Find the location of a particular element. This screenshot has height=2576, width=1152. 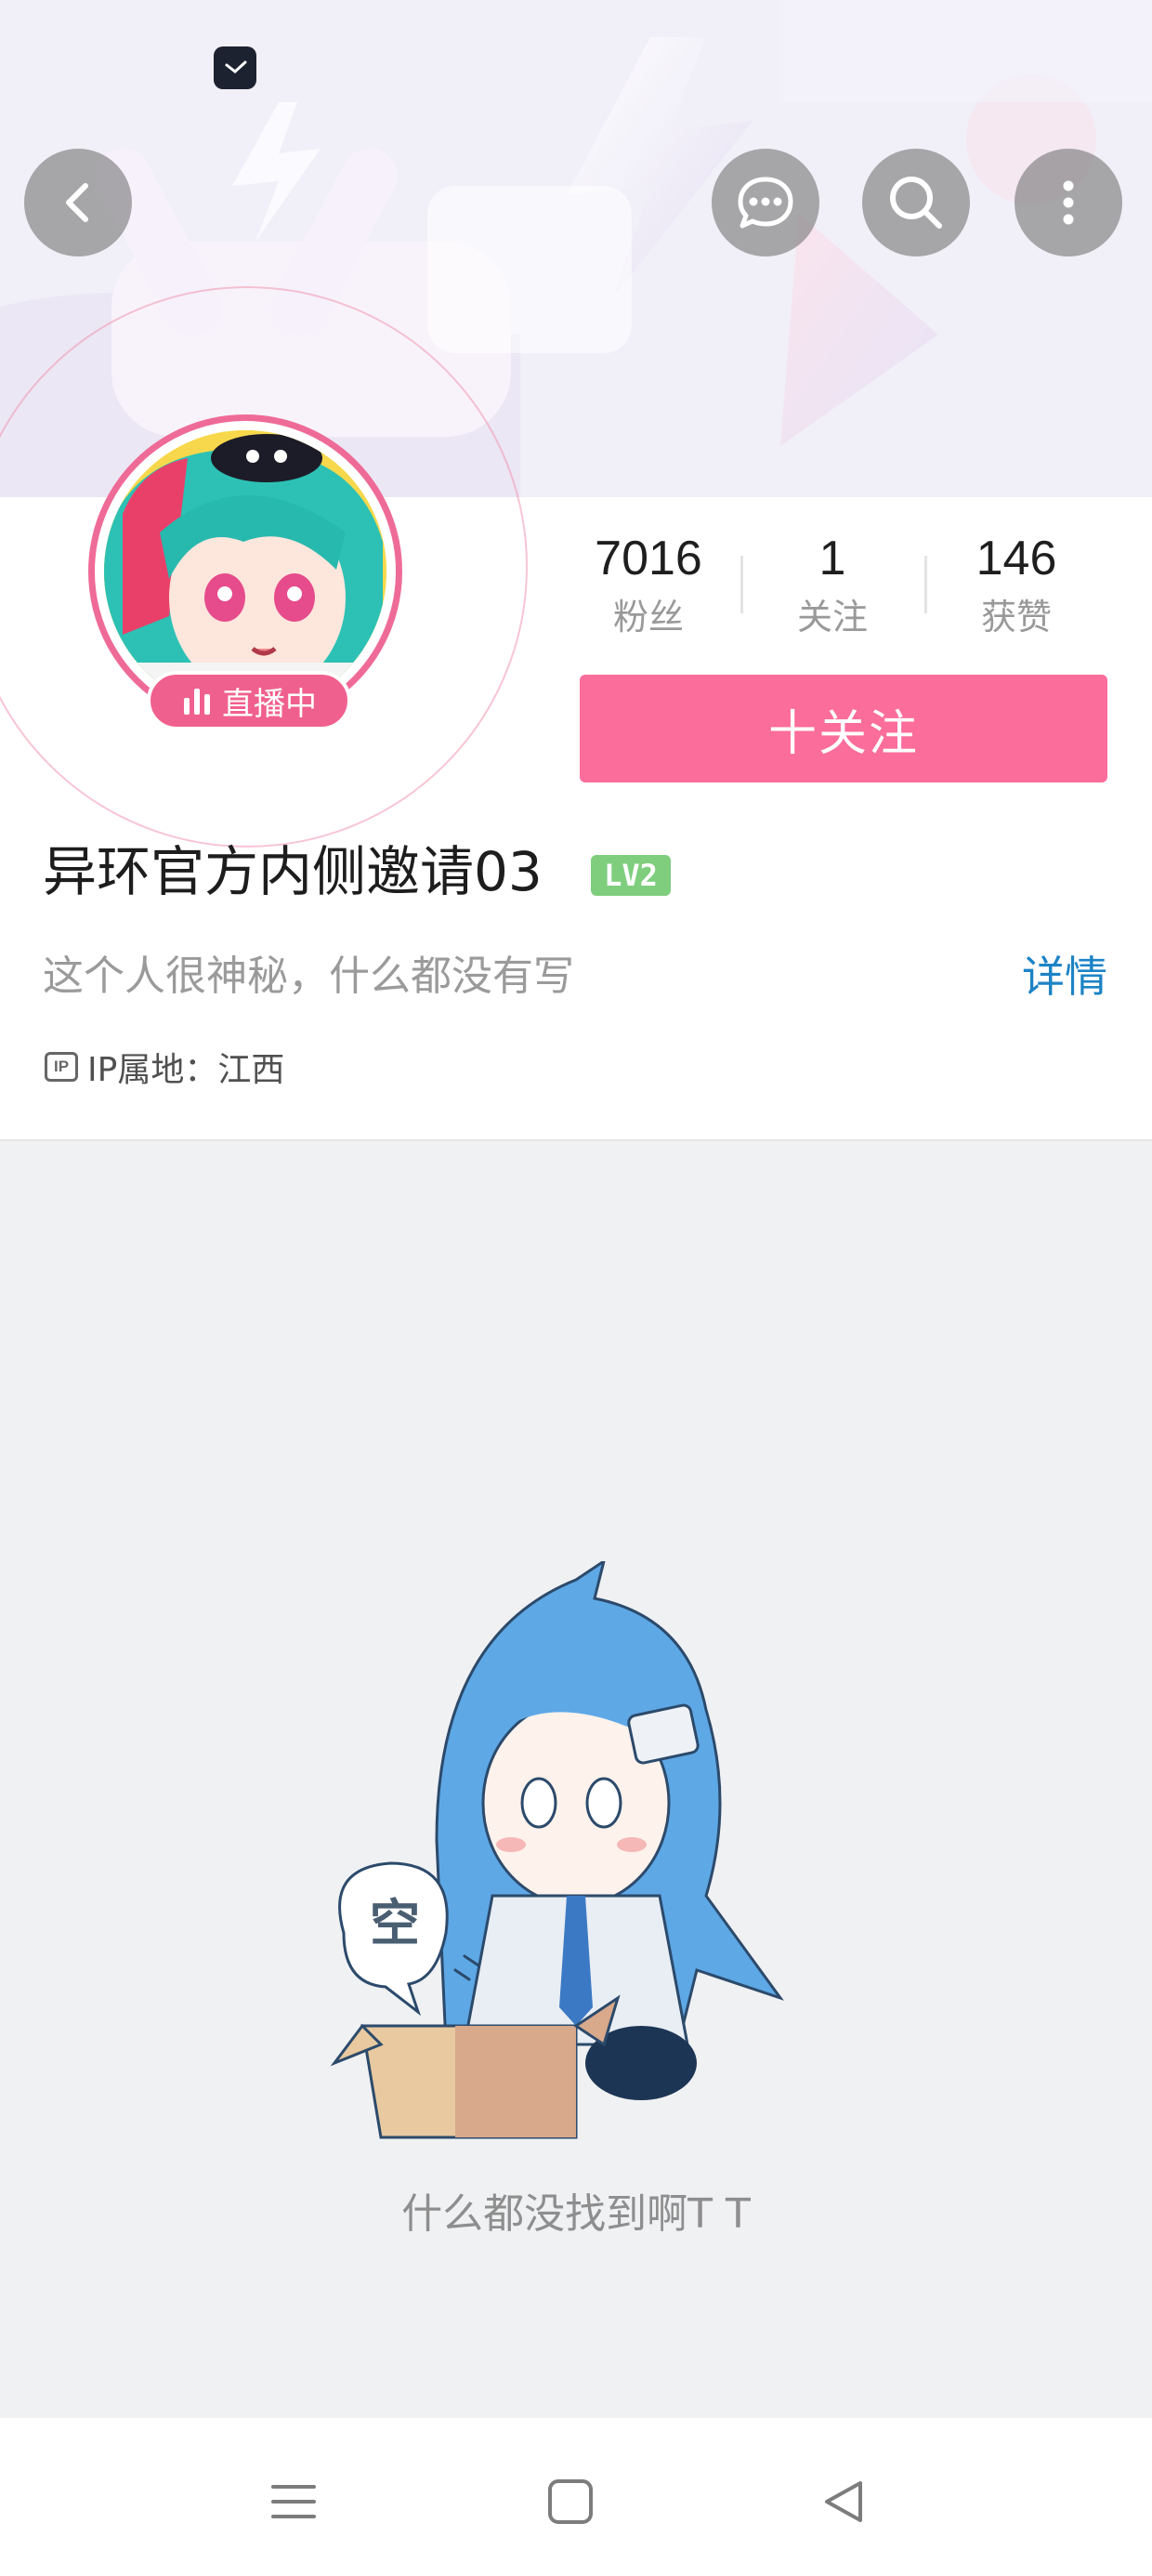

search-icon is located at coordinates (916, 203).